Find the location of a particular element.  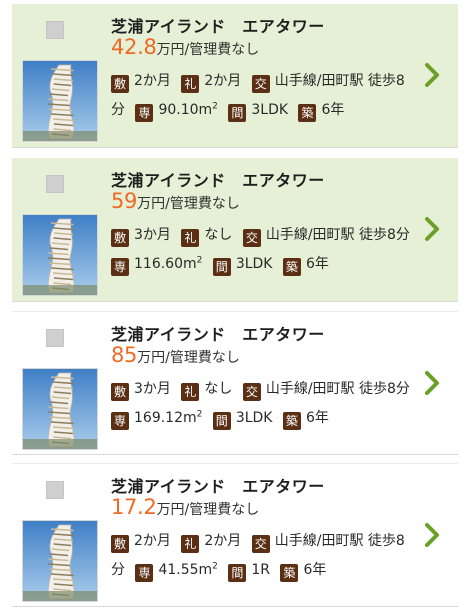

area-number: 116.60m is located at coordinates (165, 264).